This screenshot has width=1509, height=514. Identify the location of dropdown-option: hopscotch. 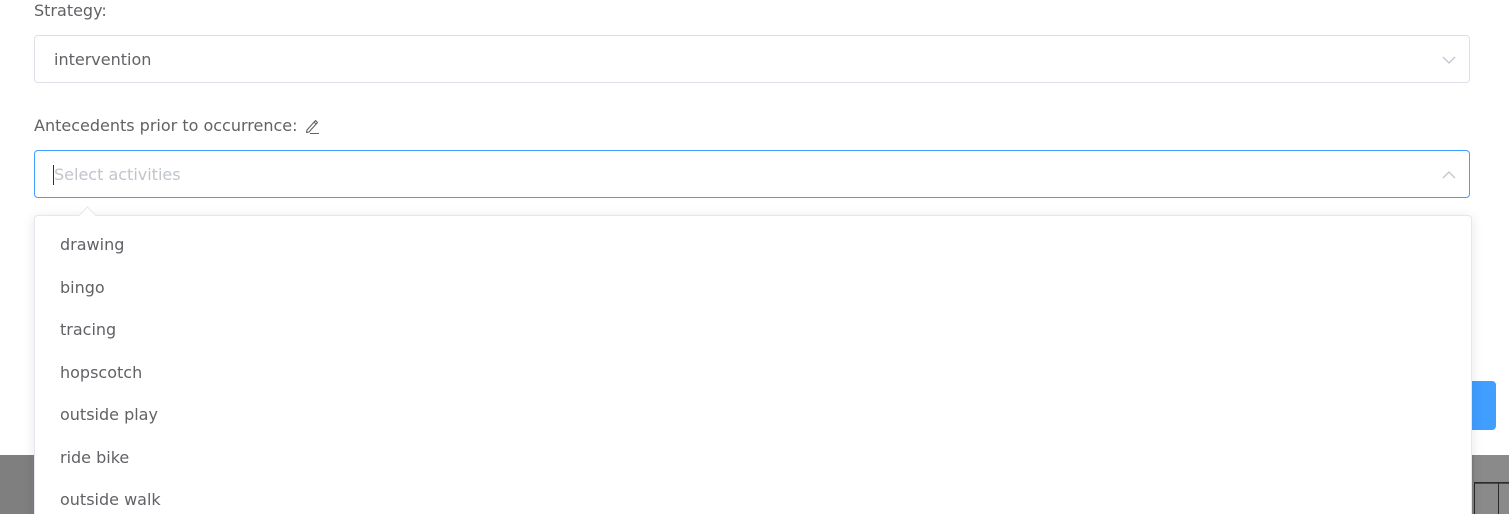
(753, 373).